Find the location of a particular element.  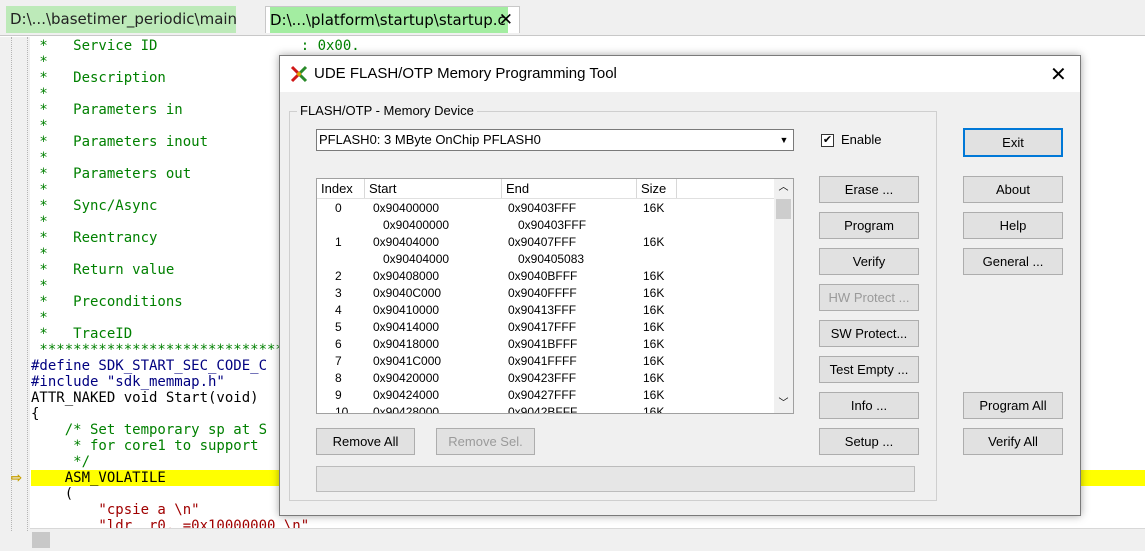

enable-label: Enable is located at coordinates (861, 139).